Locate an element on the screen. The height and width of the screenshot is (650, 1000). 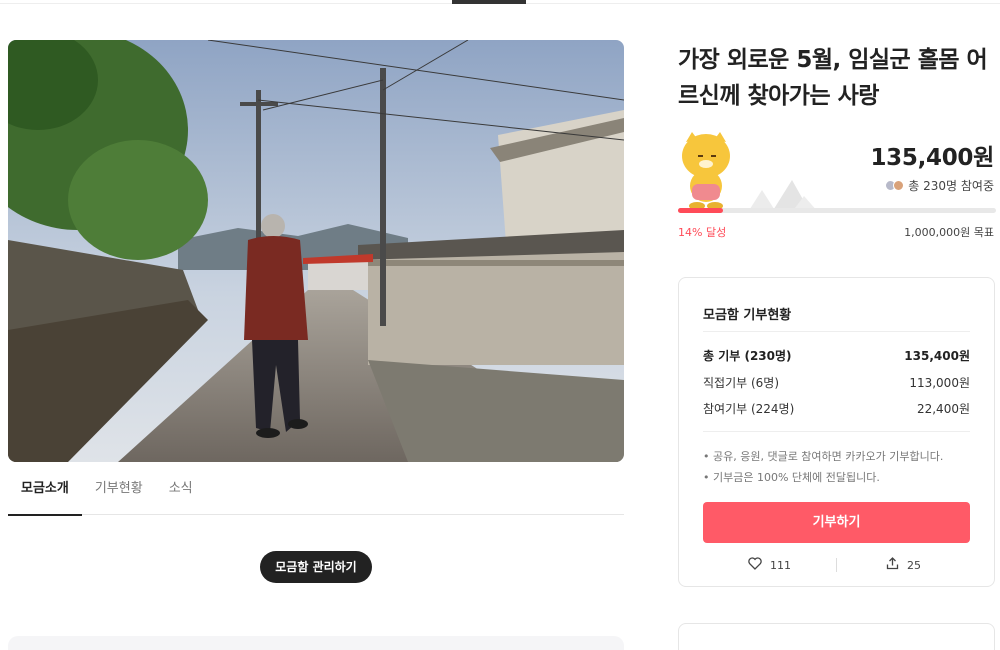
top-tab-indicator is located at coordinates (489, 2).